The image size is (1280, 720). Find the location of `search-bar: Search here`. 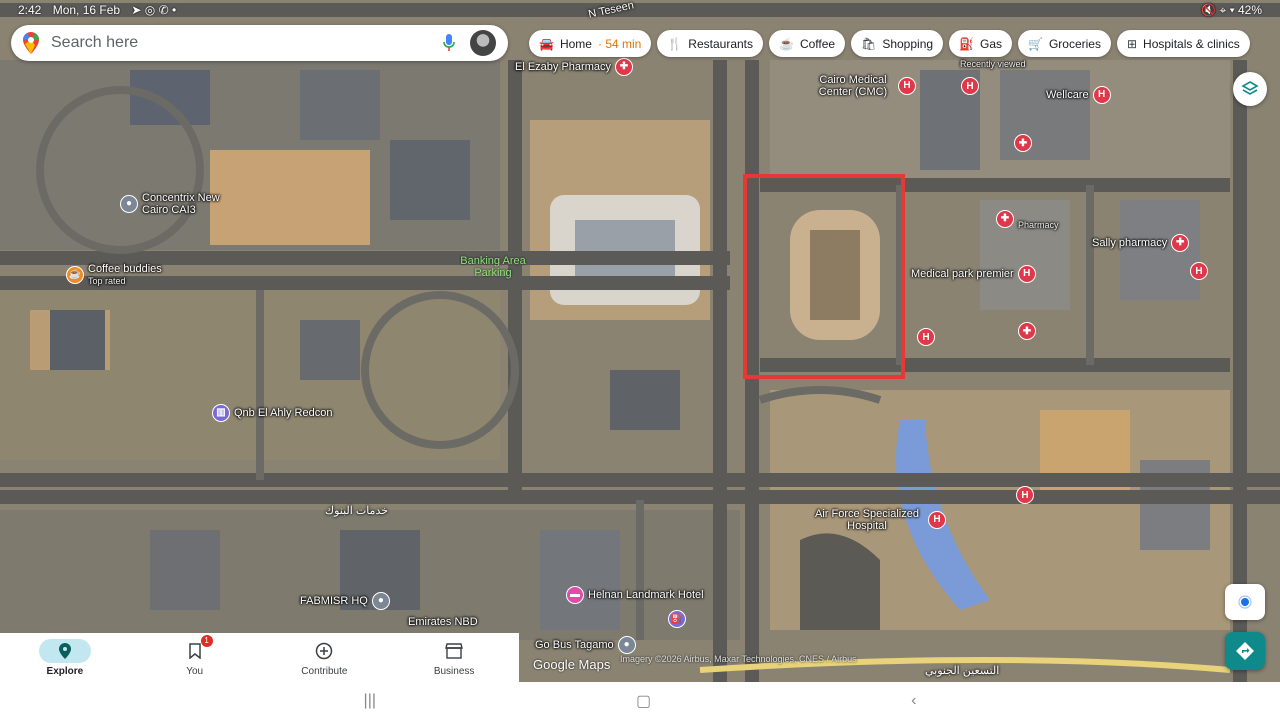

search-bar: Search here is located at coordinates (259, 43).